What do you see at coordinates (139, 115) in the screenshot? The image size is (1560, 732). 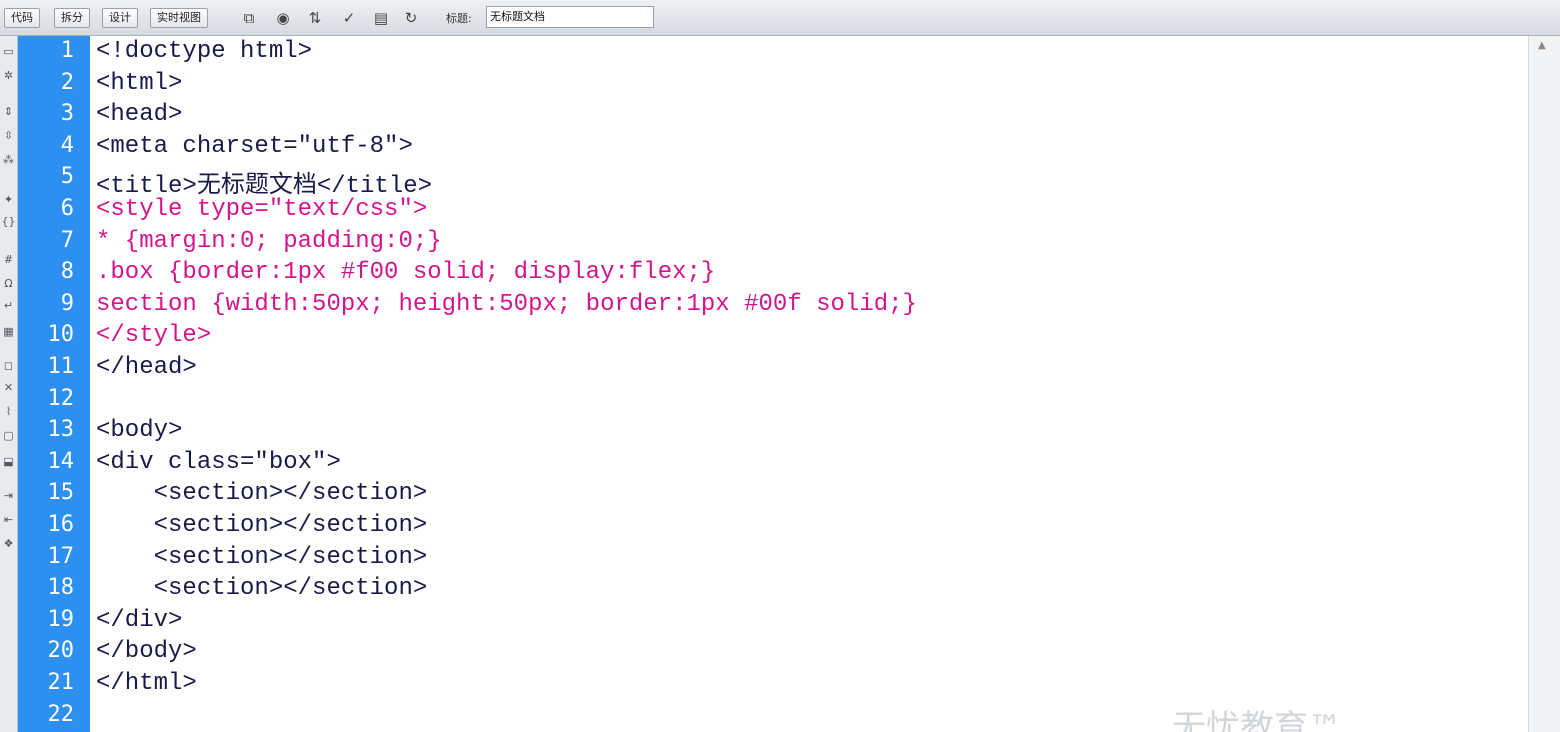 I see `code-line: <head>` at bounding box center [139, 115].